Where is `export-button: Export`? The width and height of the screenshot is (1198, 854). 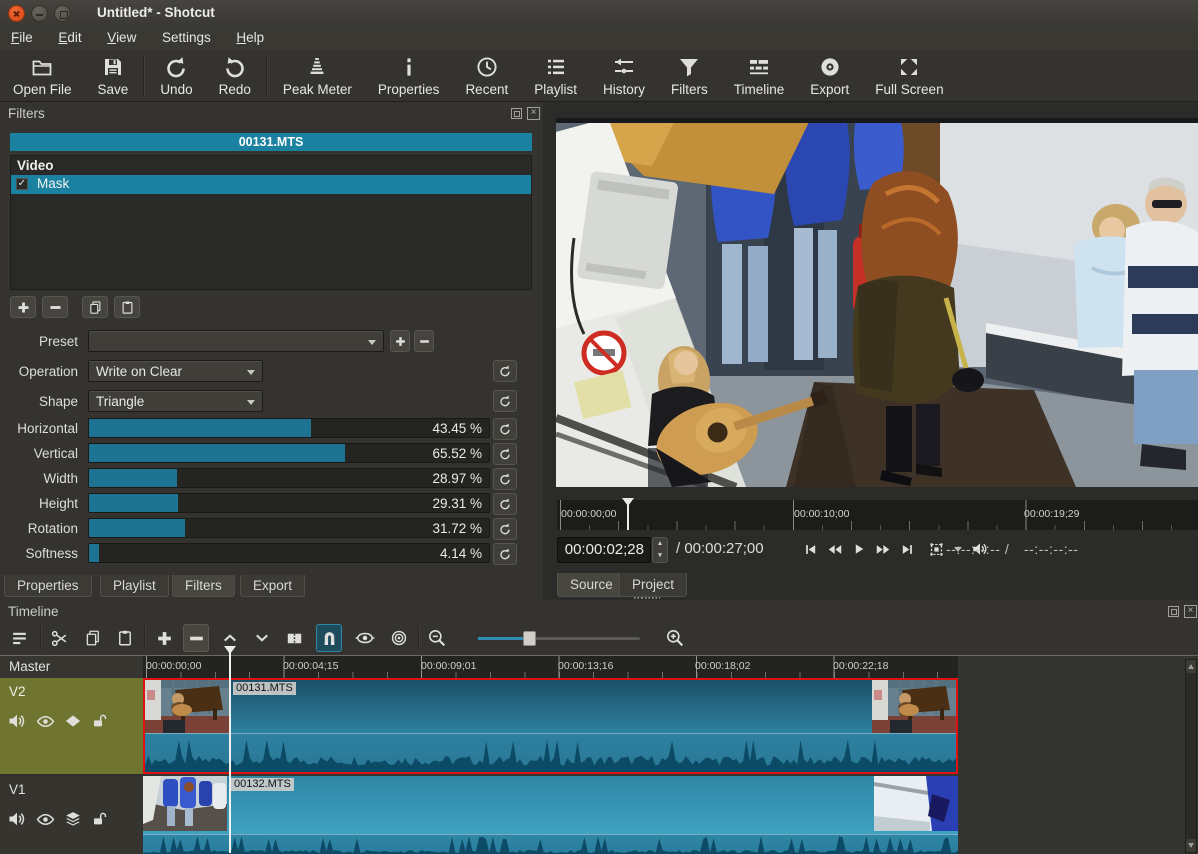
export-button: Export is located at coordinates (829, 76).